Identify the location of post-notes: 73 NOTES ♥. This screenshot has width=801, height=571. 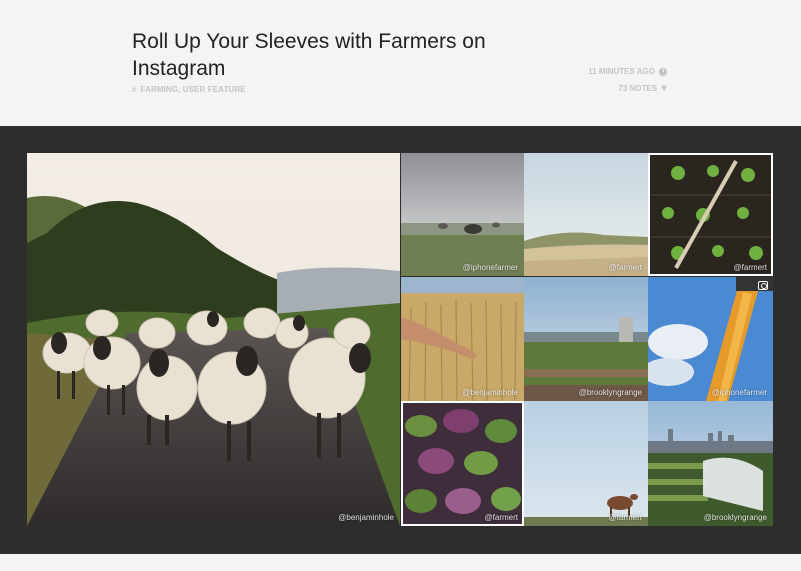
(642, 88).